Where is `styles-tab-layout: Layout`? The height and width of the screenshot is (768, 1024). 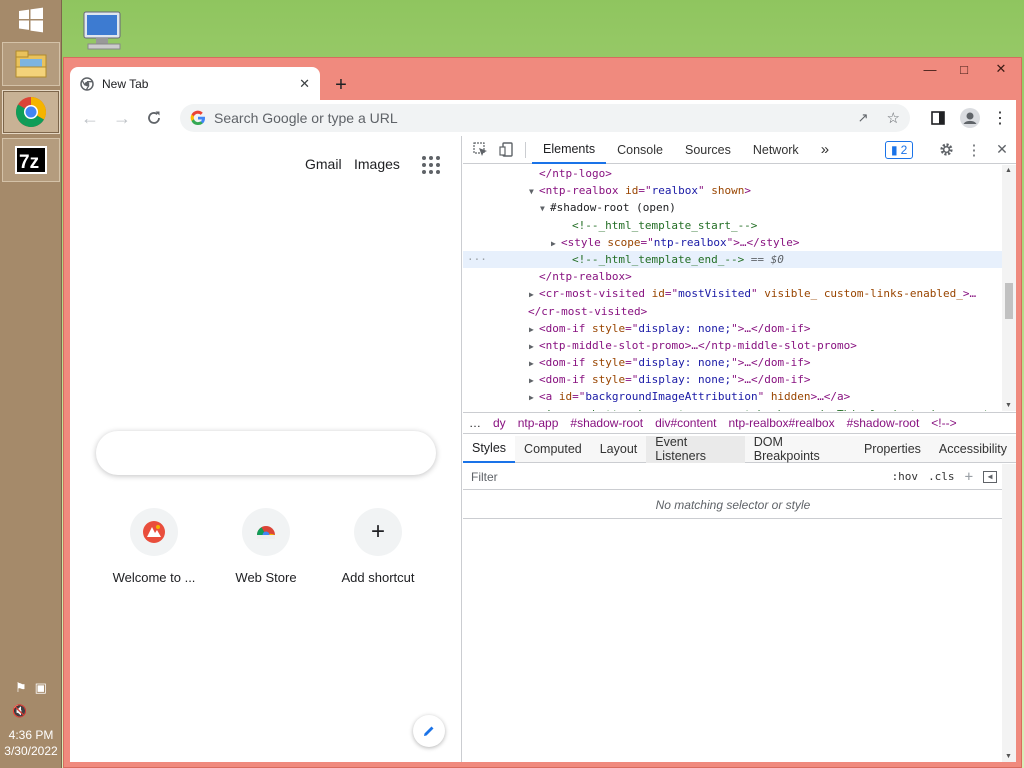
styles-tab-layout: Layout is located at coordinates (619, 449).